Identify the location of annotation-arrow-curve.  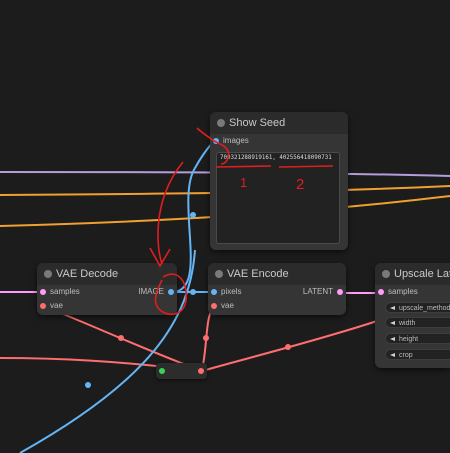
(170, 213).